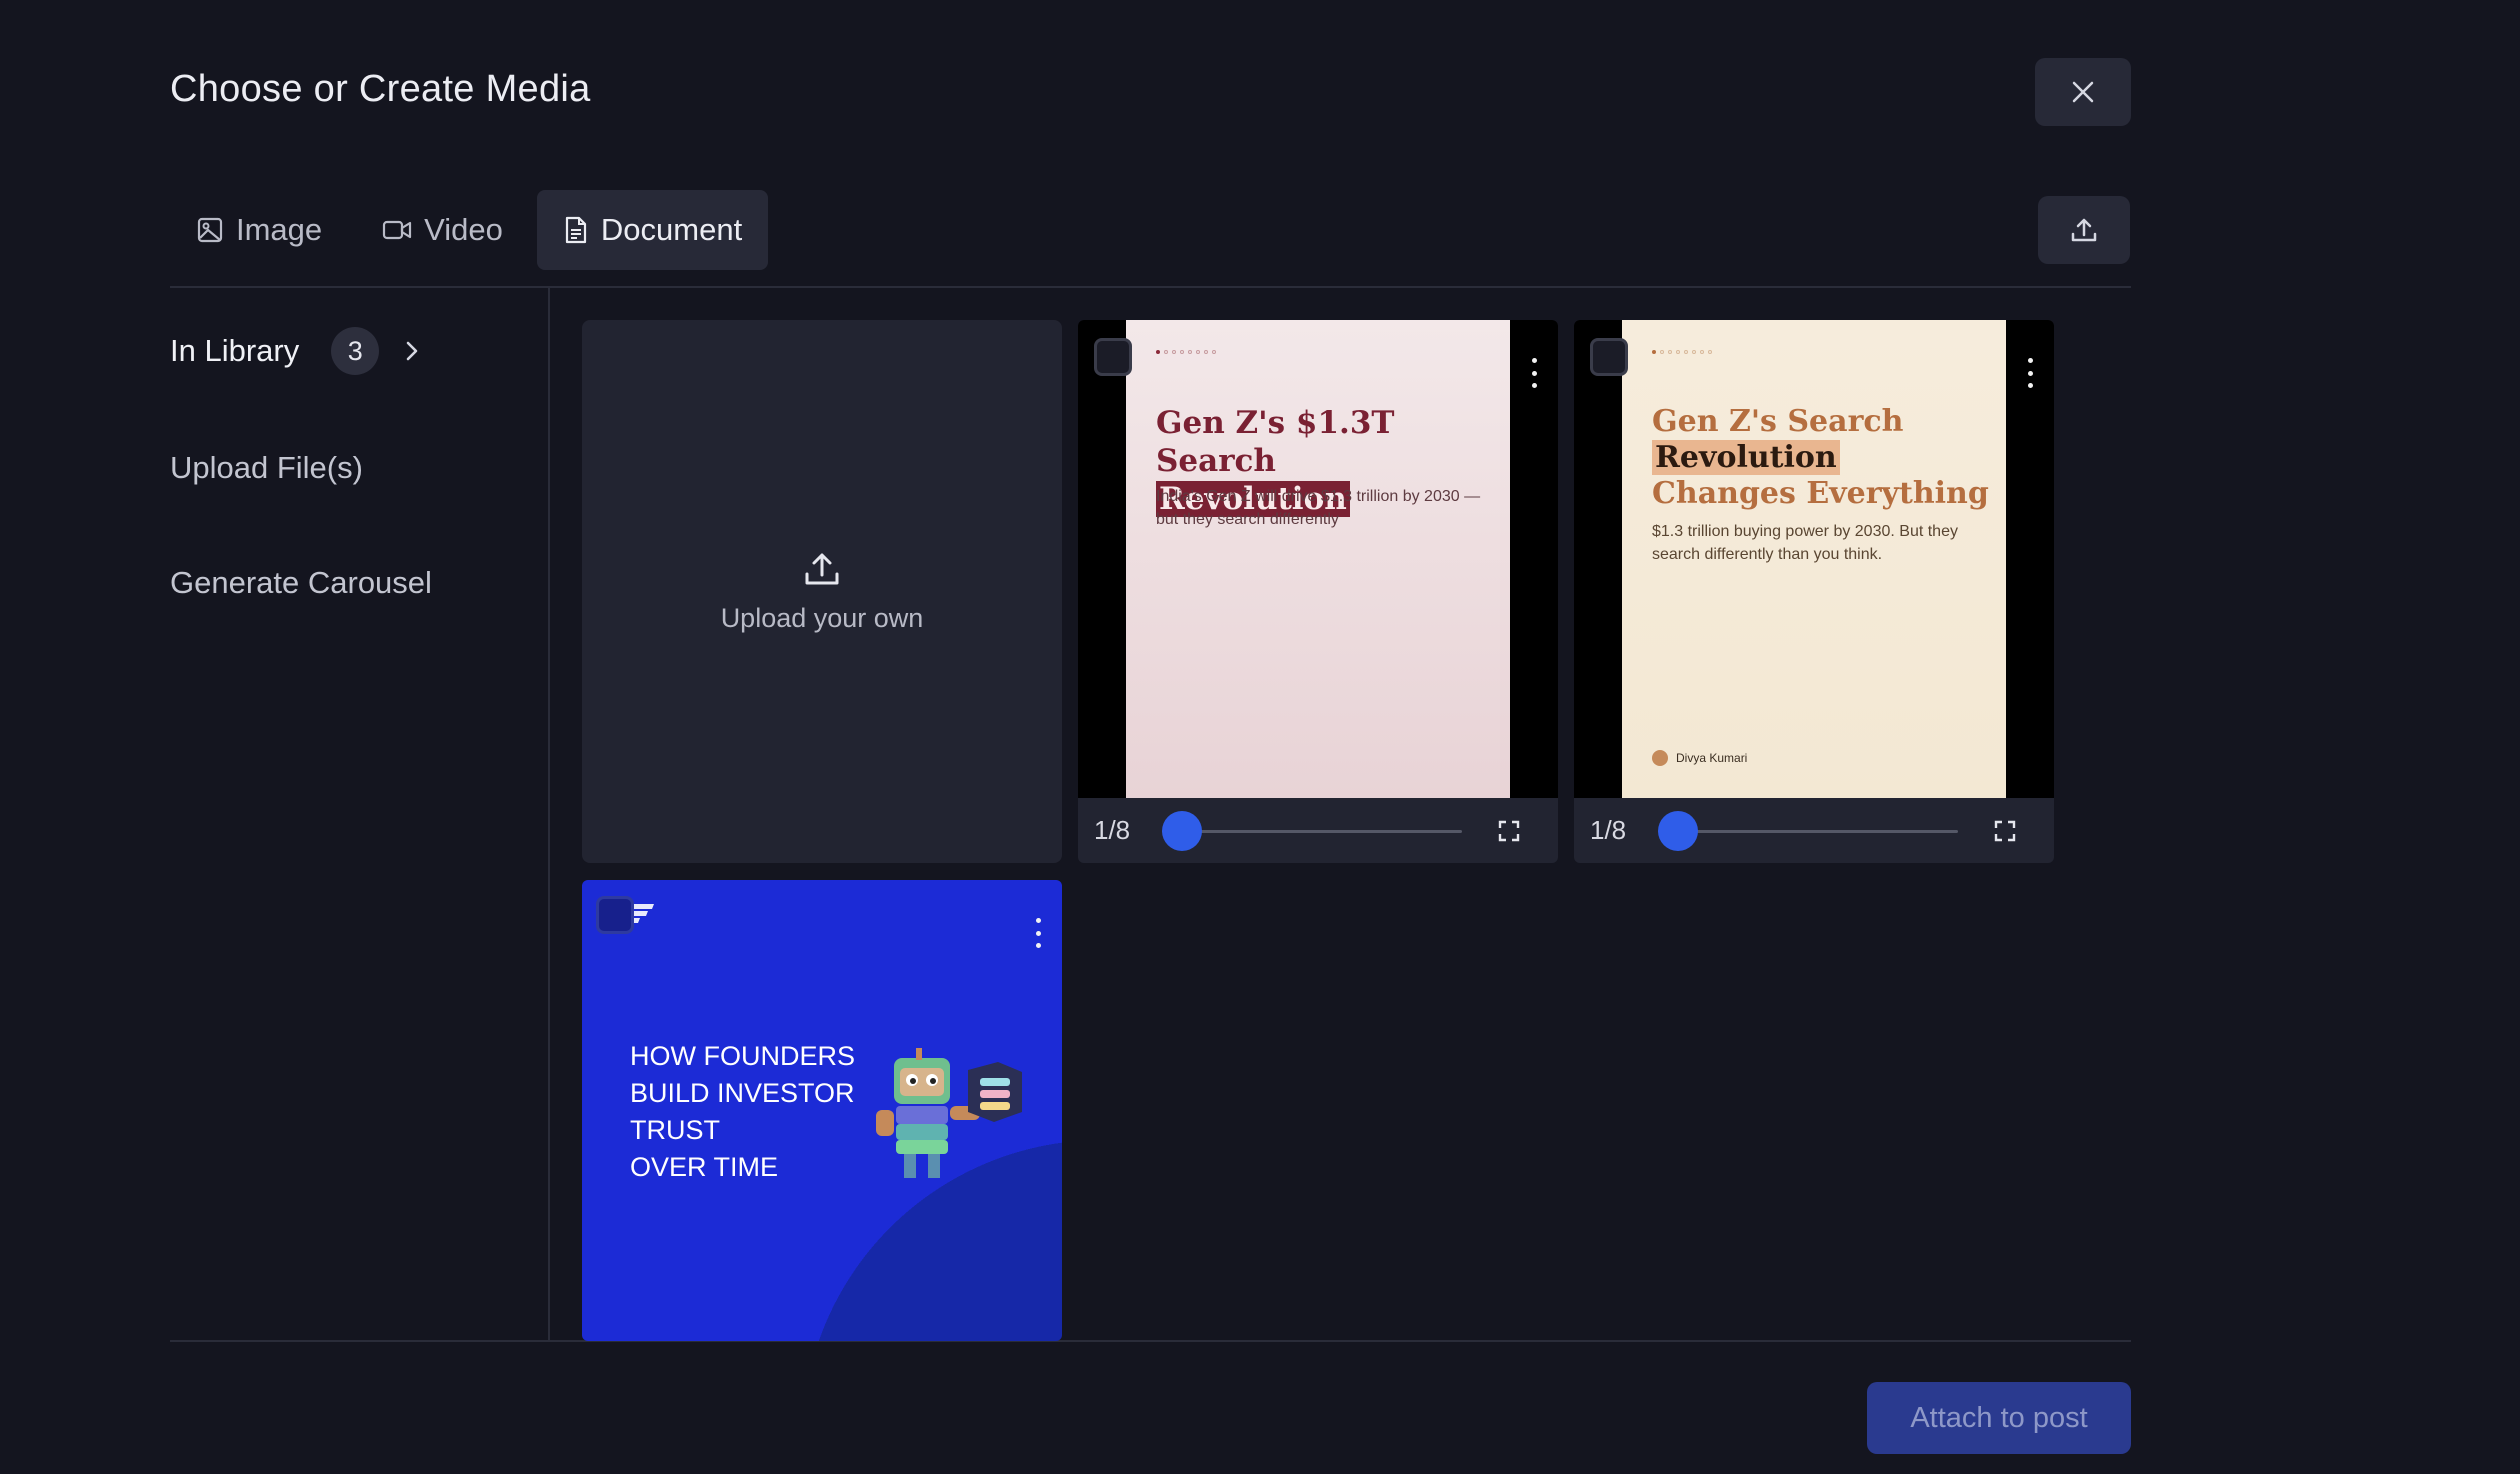  I want to click on video-icon, so click(397, 230).